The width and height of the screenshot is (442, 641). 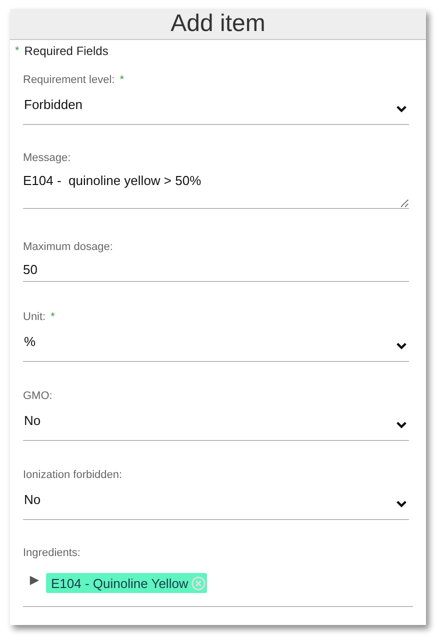 I want to click on tag-label: E104 - Quinoline Yellow, so click(x=119, y=583).